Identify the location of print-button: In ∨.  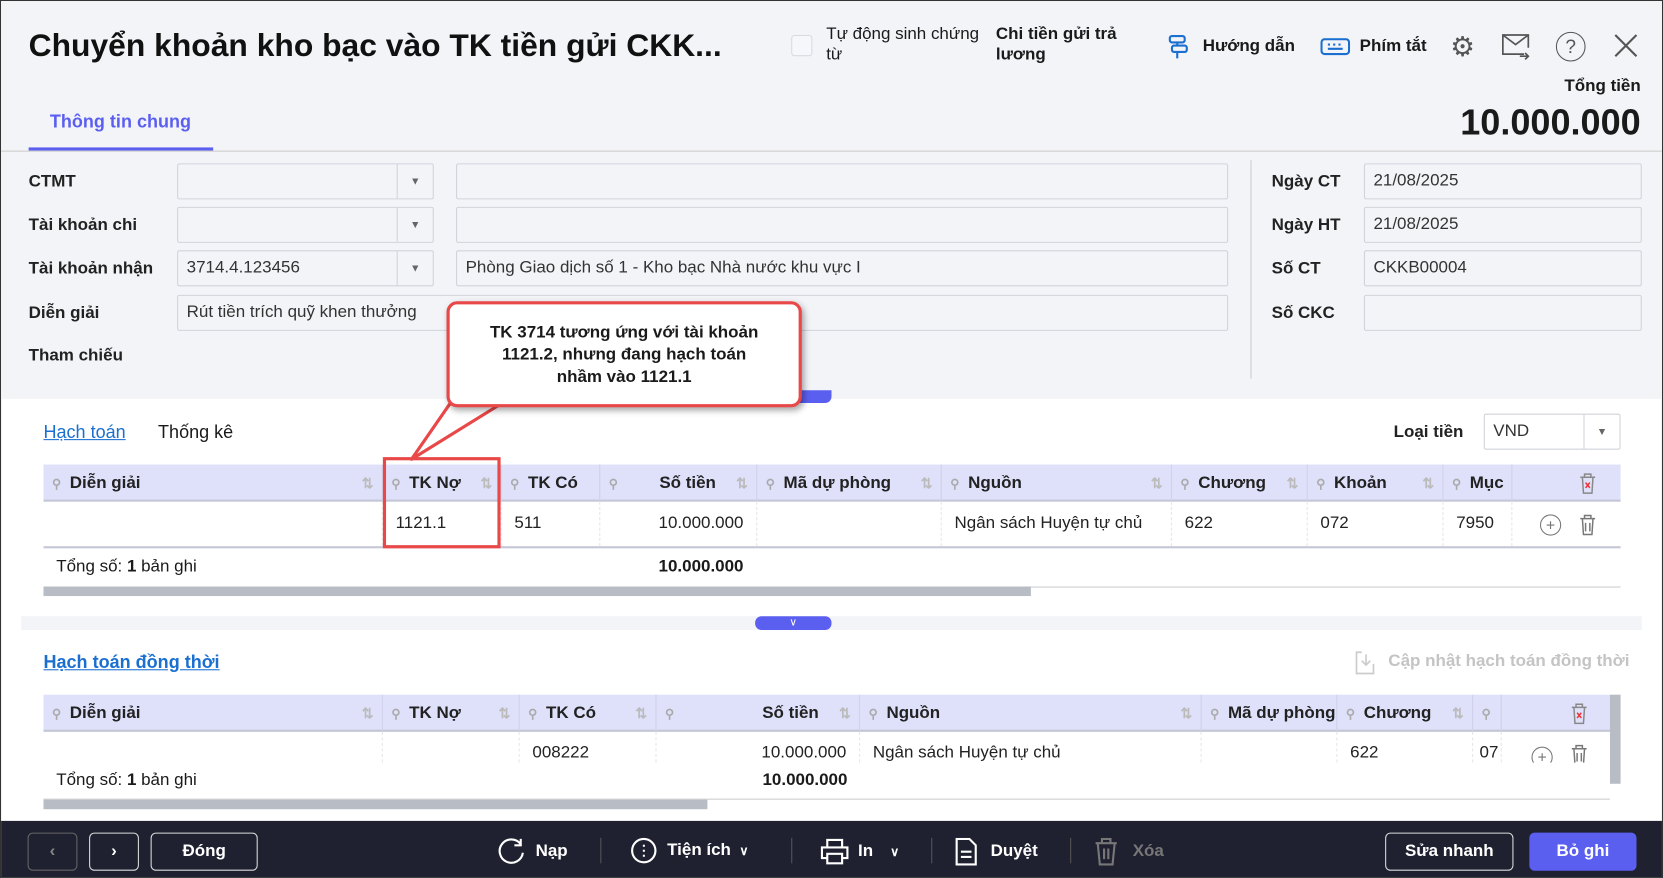
(859, 852).